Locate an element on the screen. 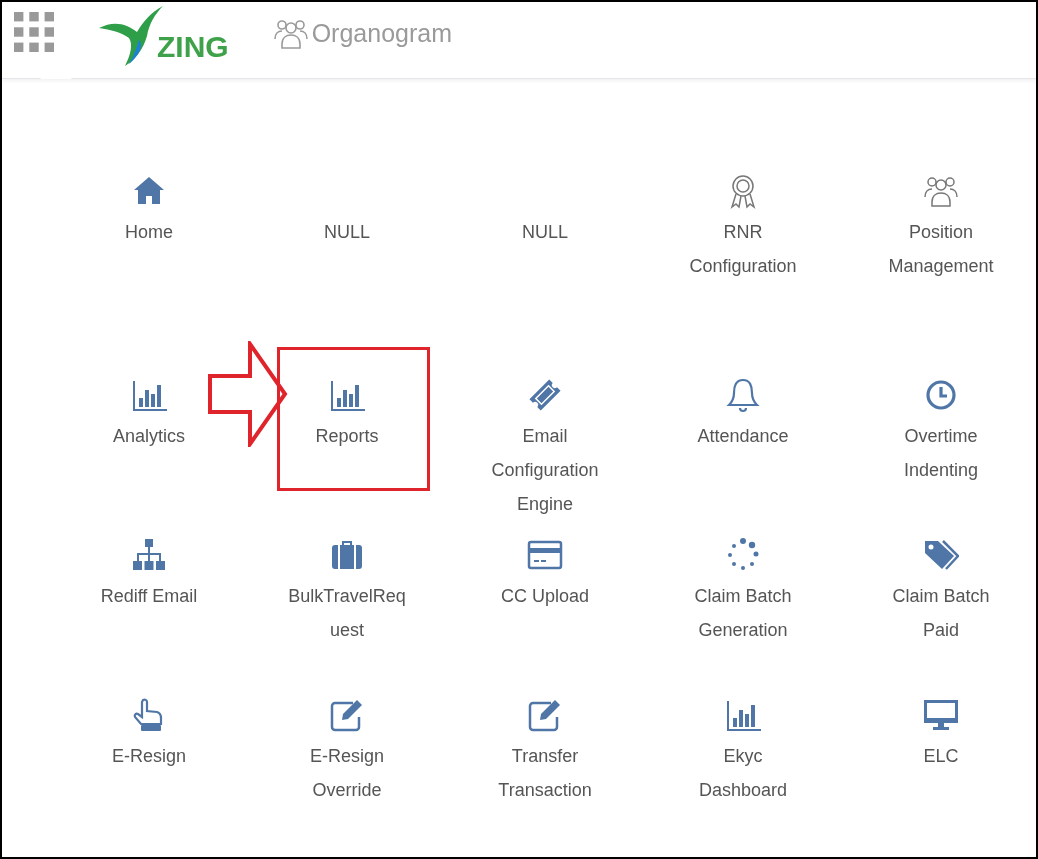 The width and height of the screenshot is (1038, 859). app-grid-icon is located at coordinates (34, 32).